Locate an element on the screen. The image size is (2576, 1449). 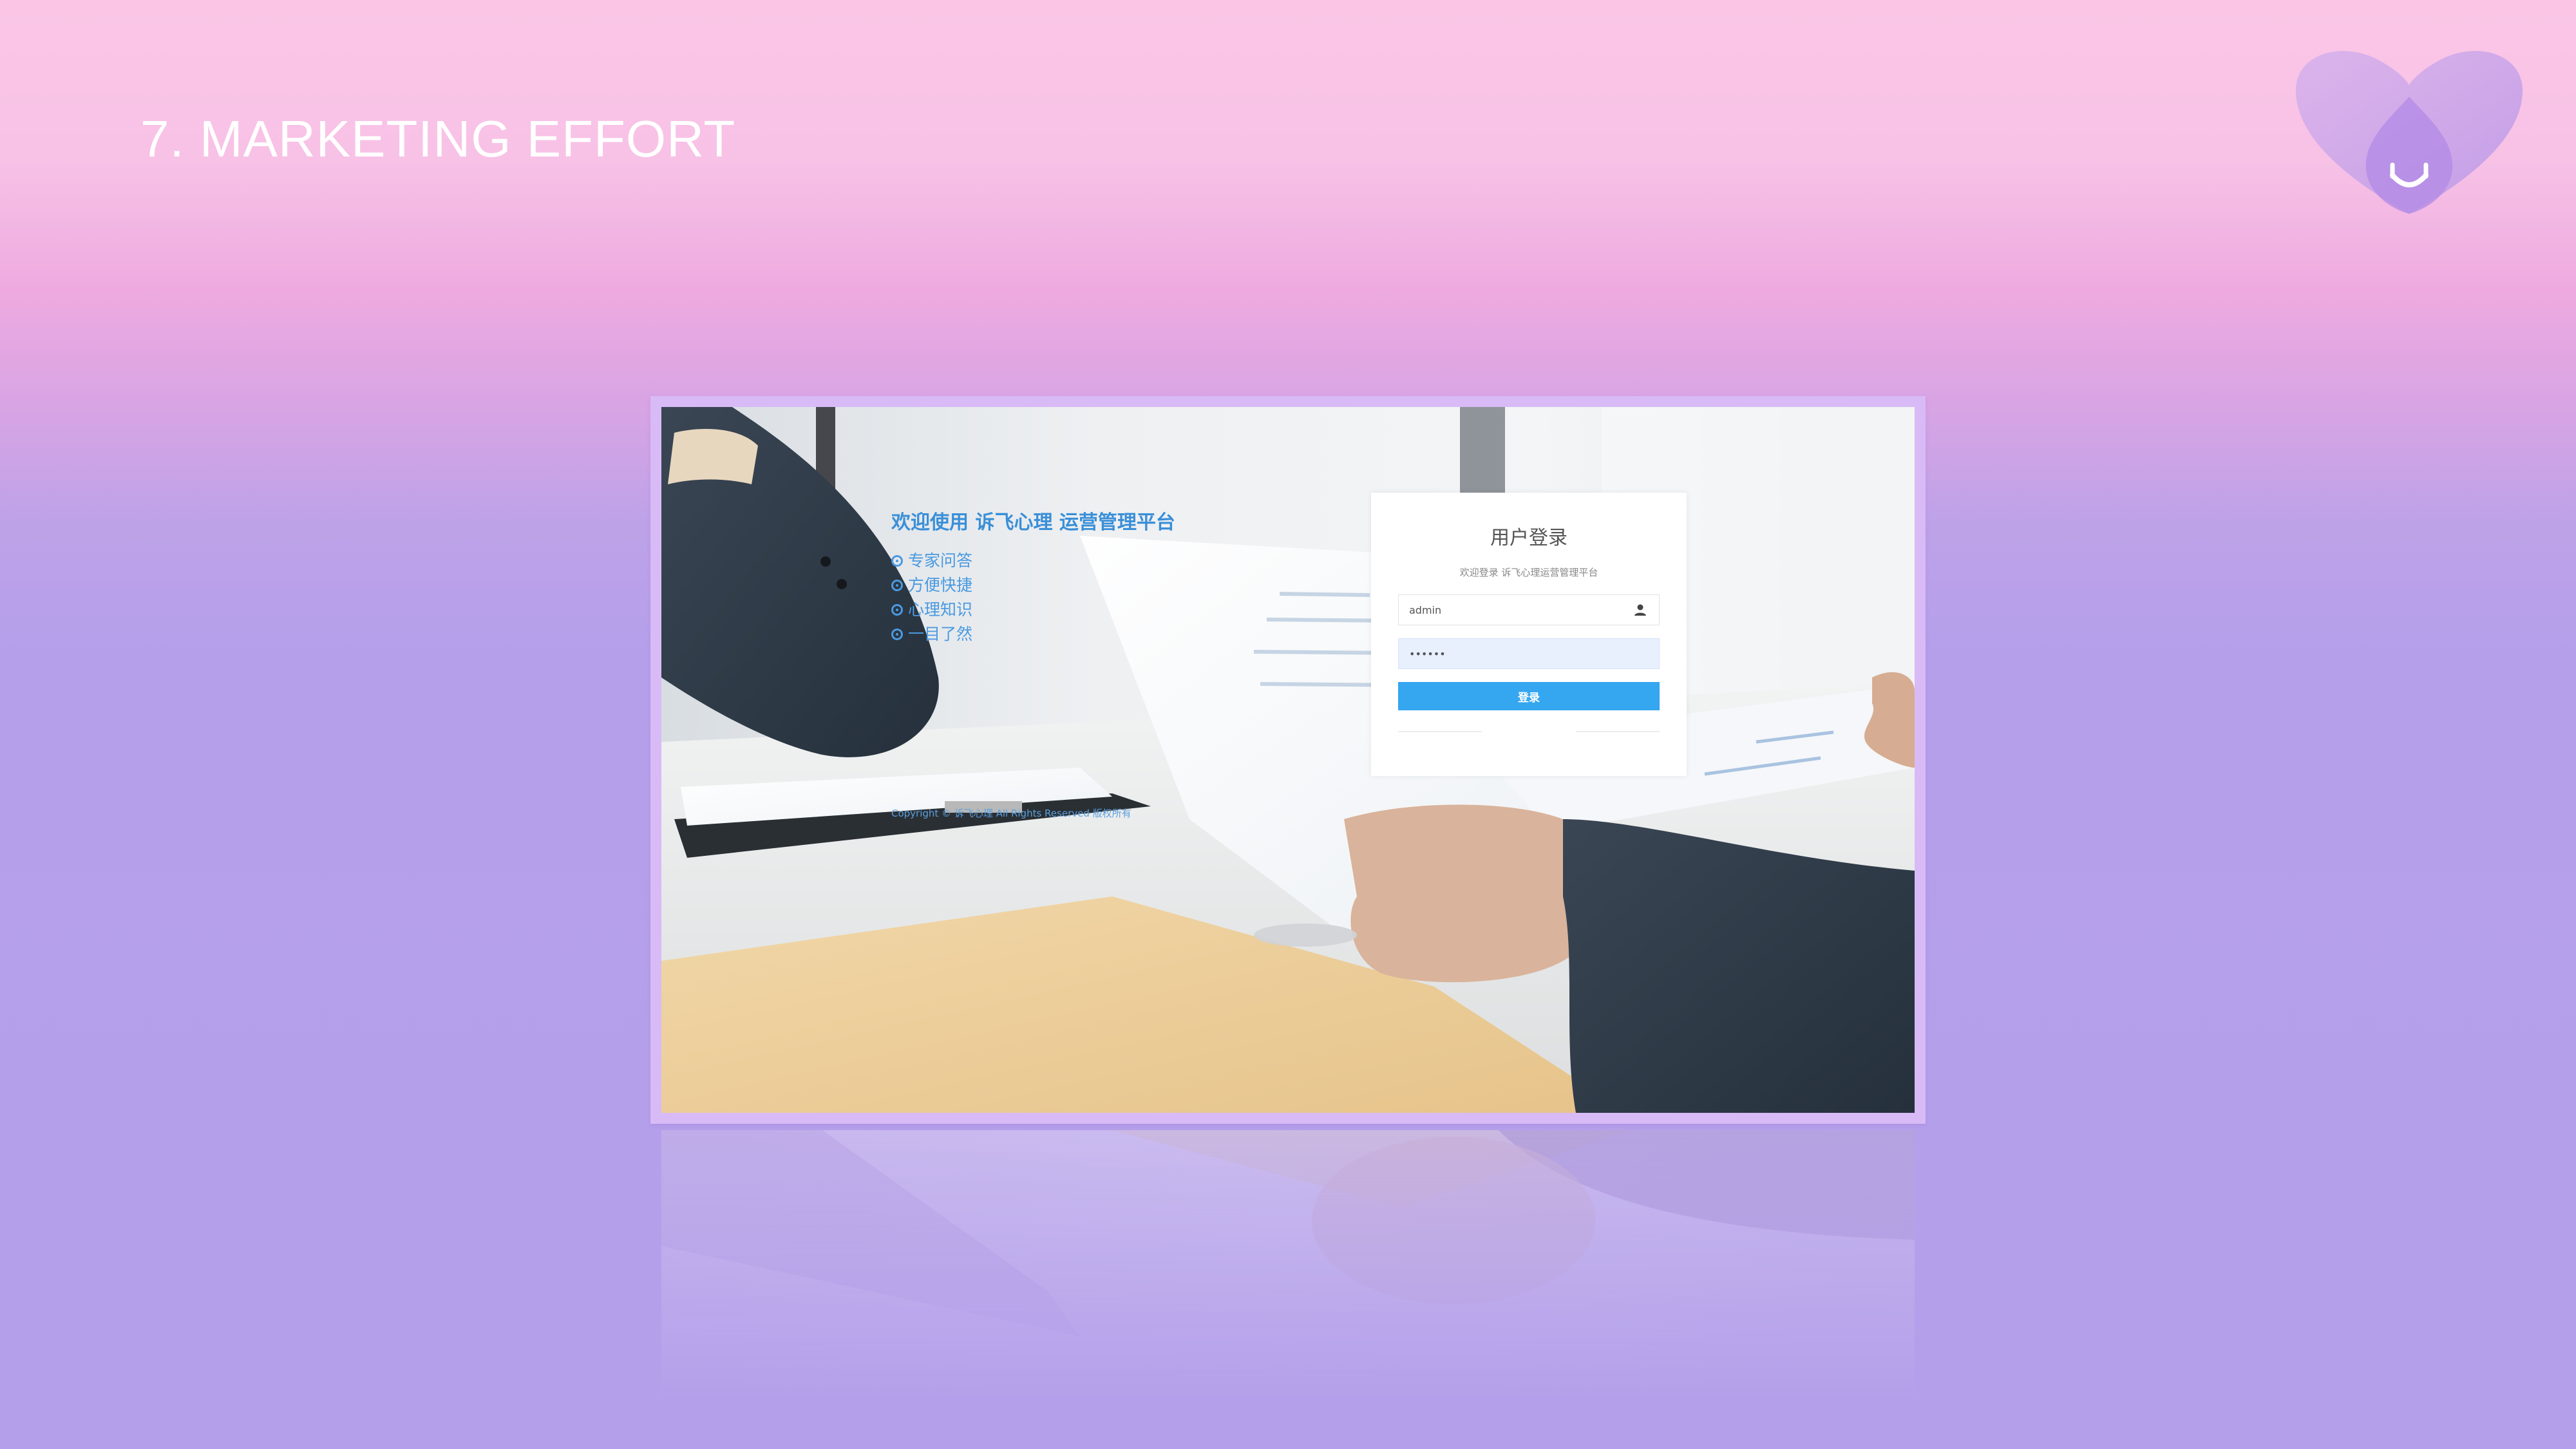
feature-item: 方便快捷 is located at coordinates (932, 586).